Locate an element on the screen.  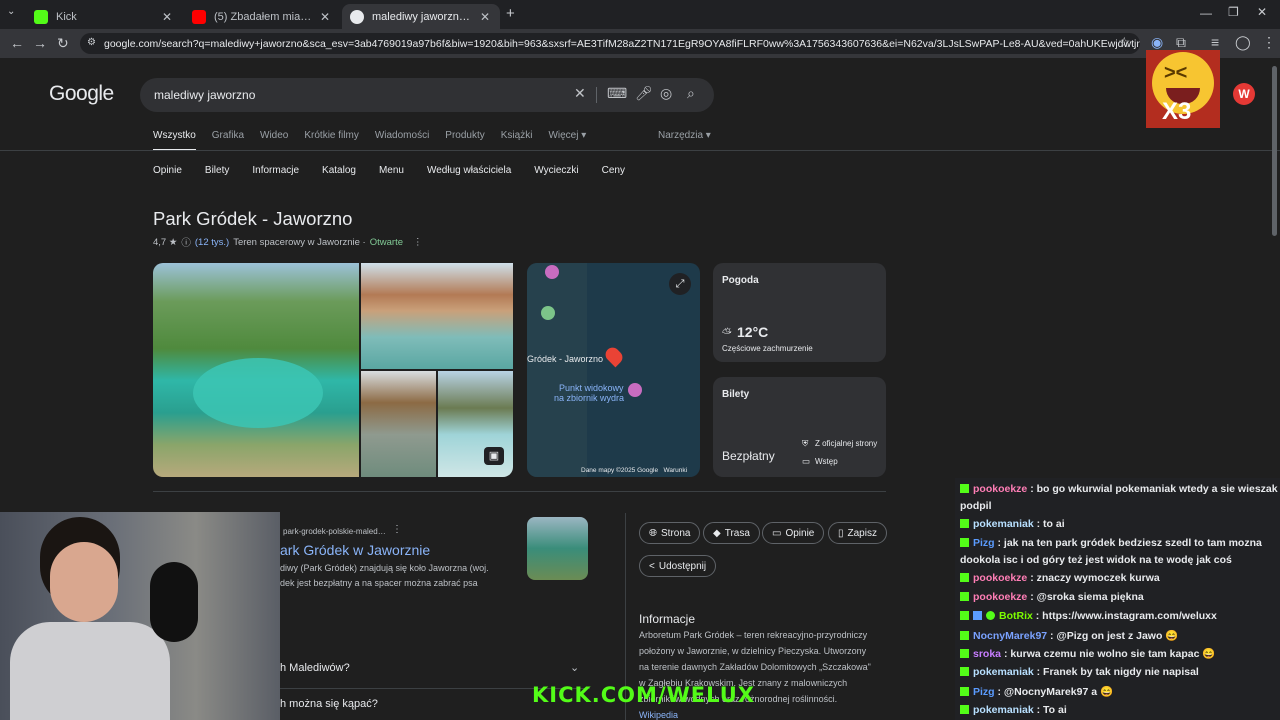
directions-button: ◆ Trasa is located at coordinates (731, 533).